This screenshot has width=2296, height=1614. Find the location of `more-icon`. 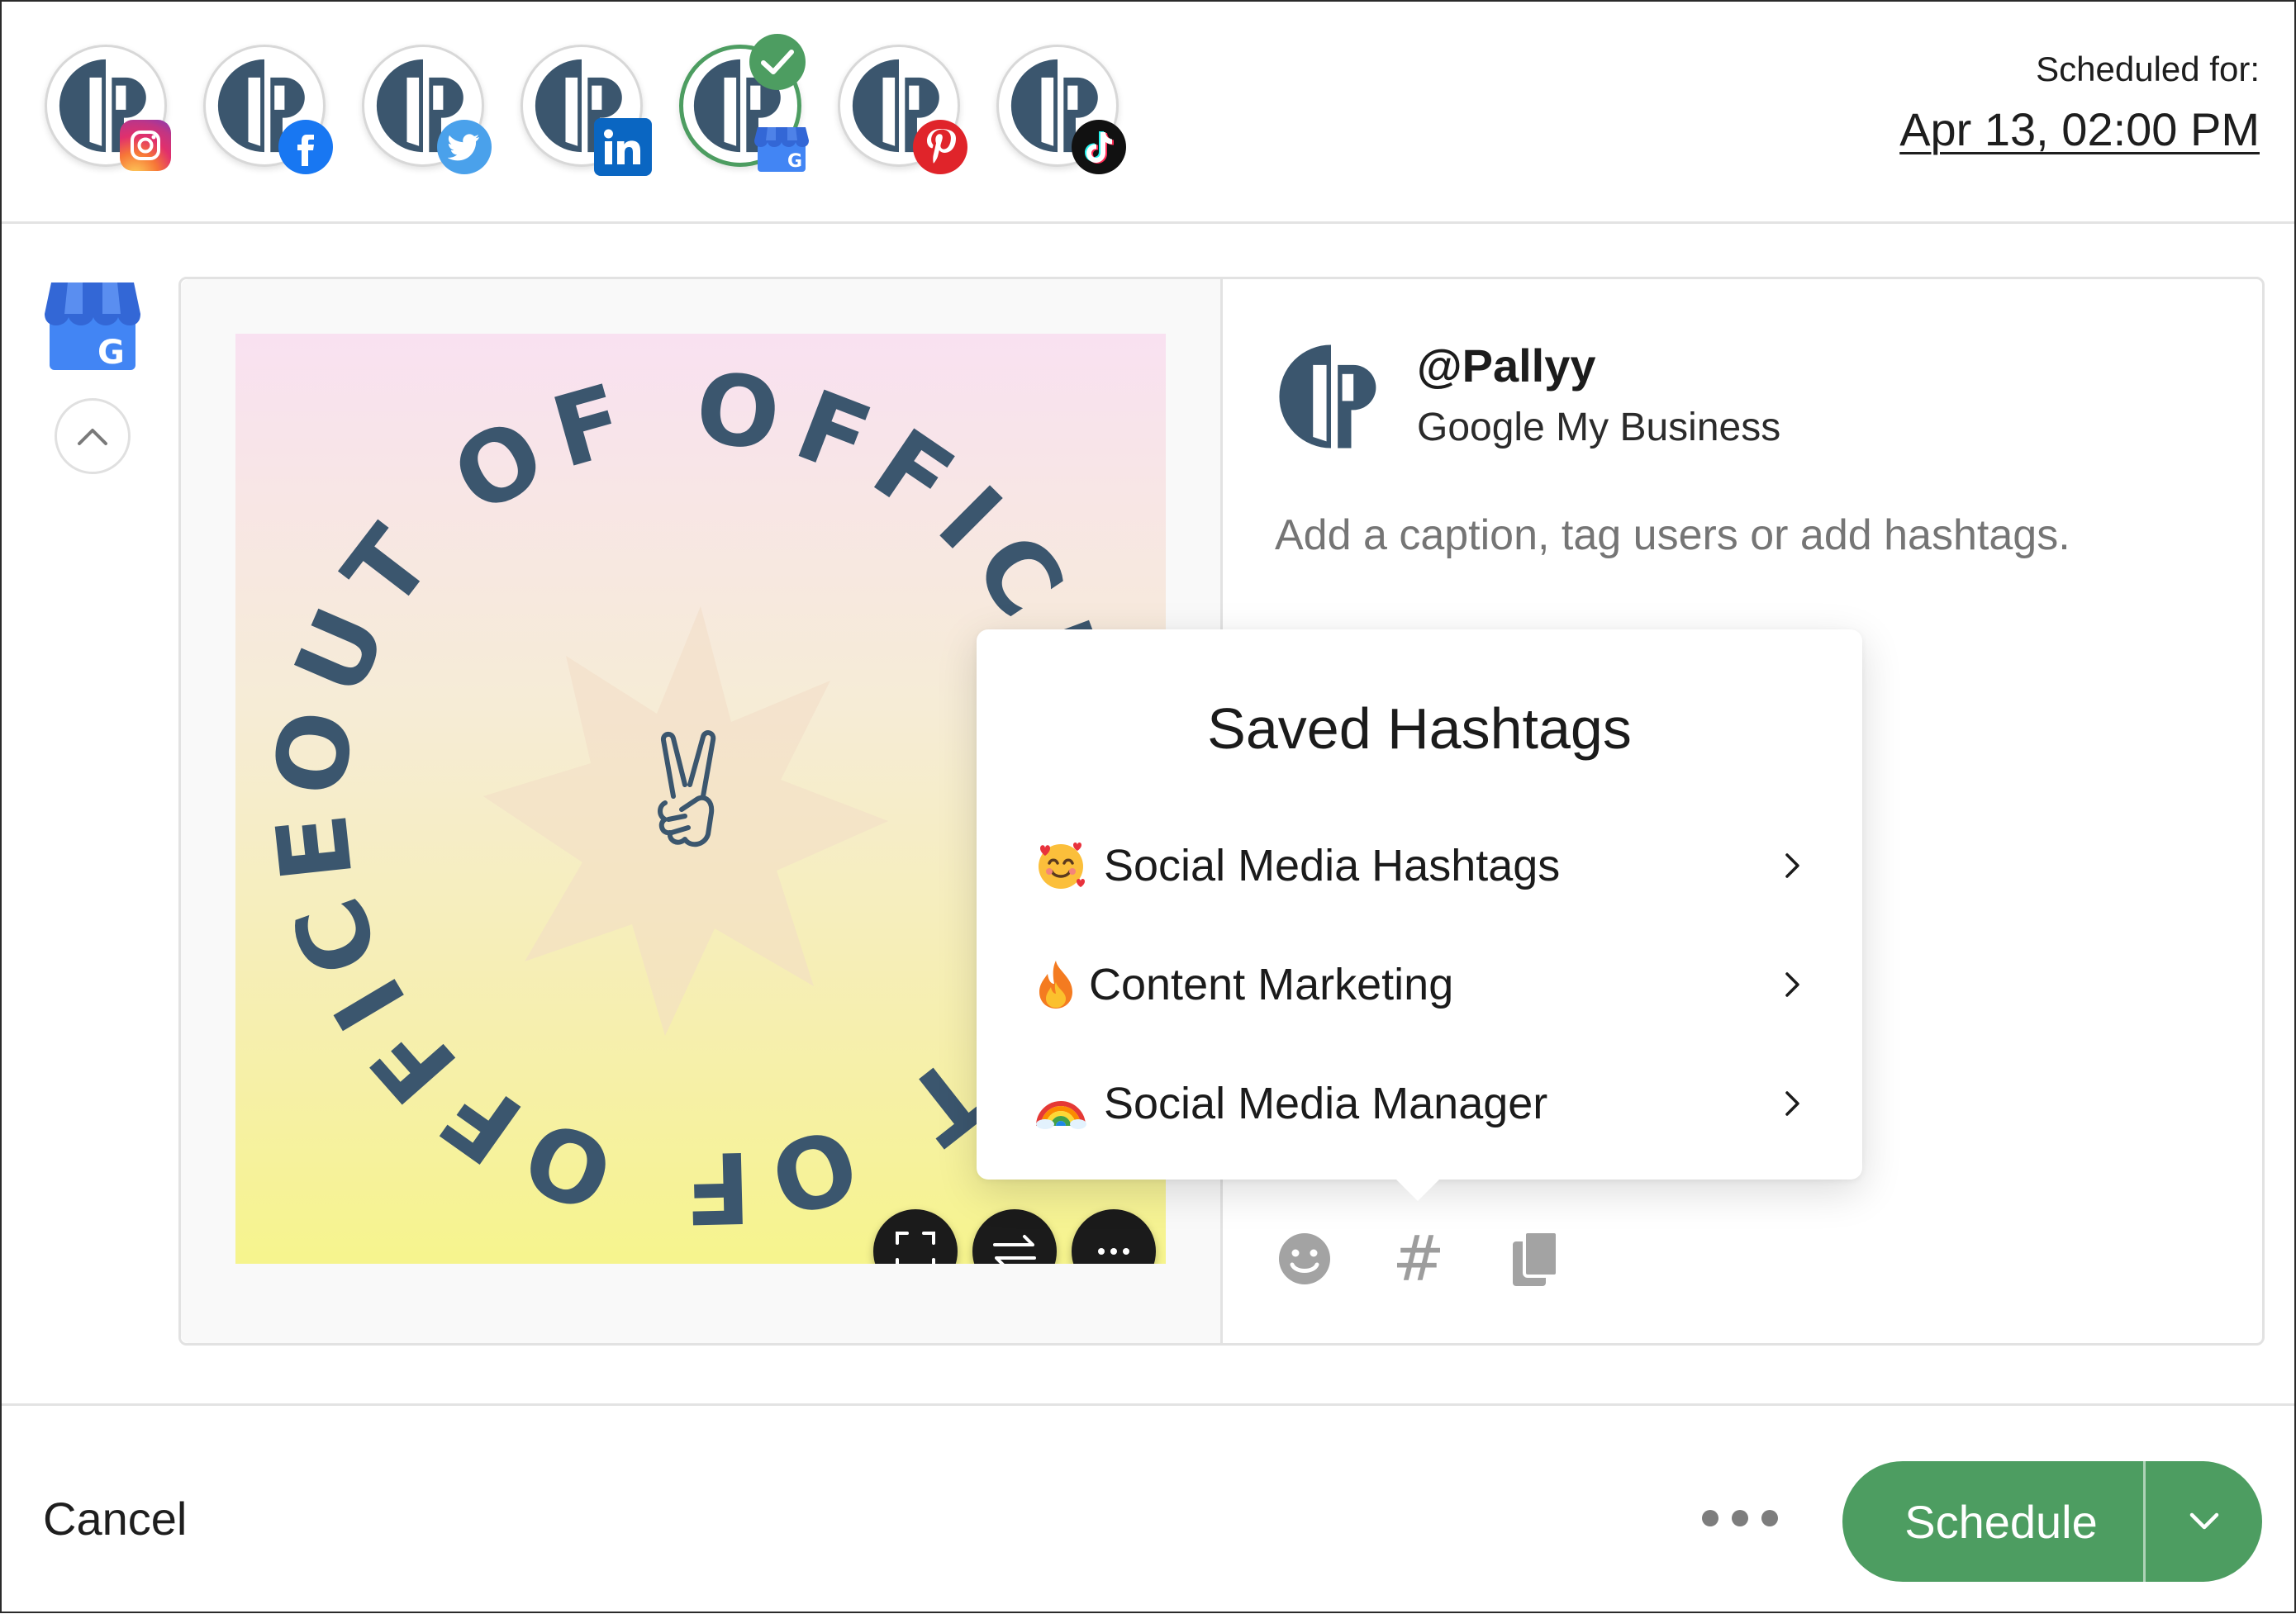

more-icon is located at coordinates (1114, 1251).